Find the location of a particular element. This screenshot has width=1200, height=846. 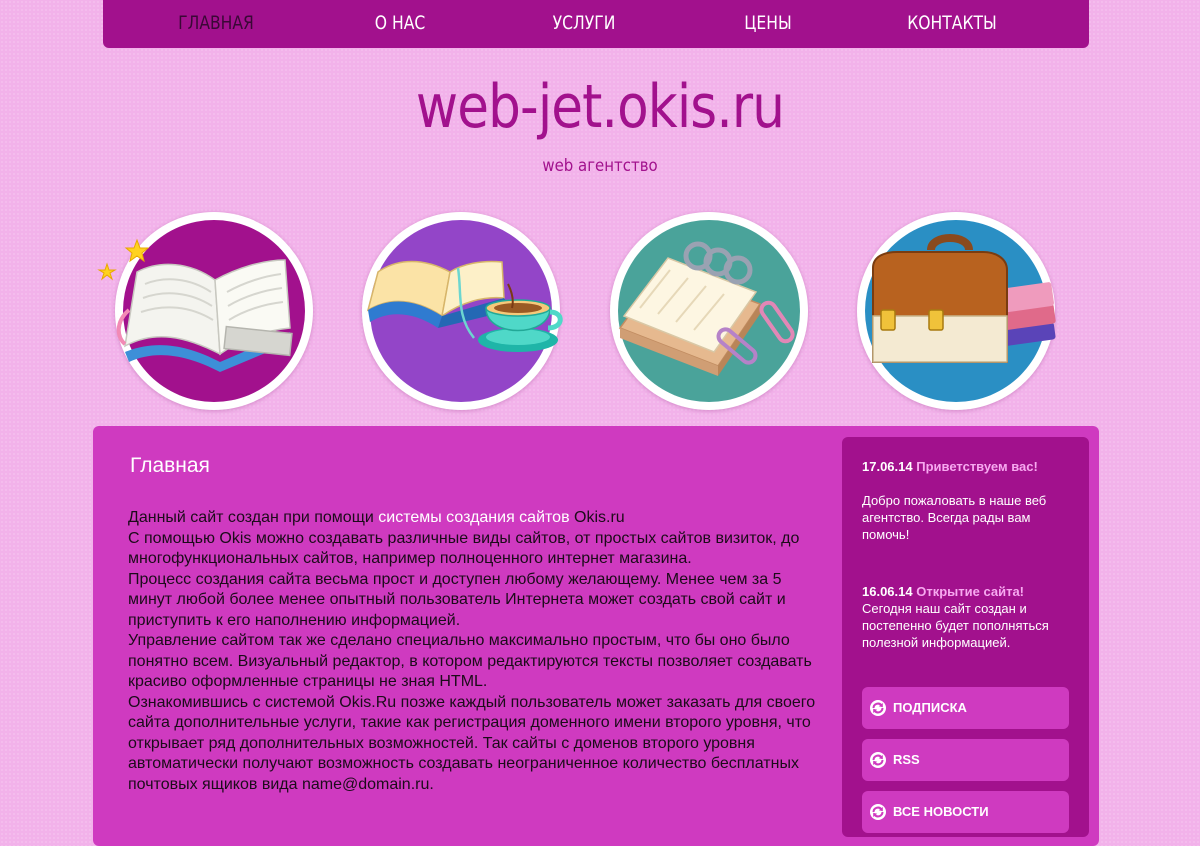

nav-item-about: О НАС is located at coordinates (400, 24).